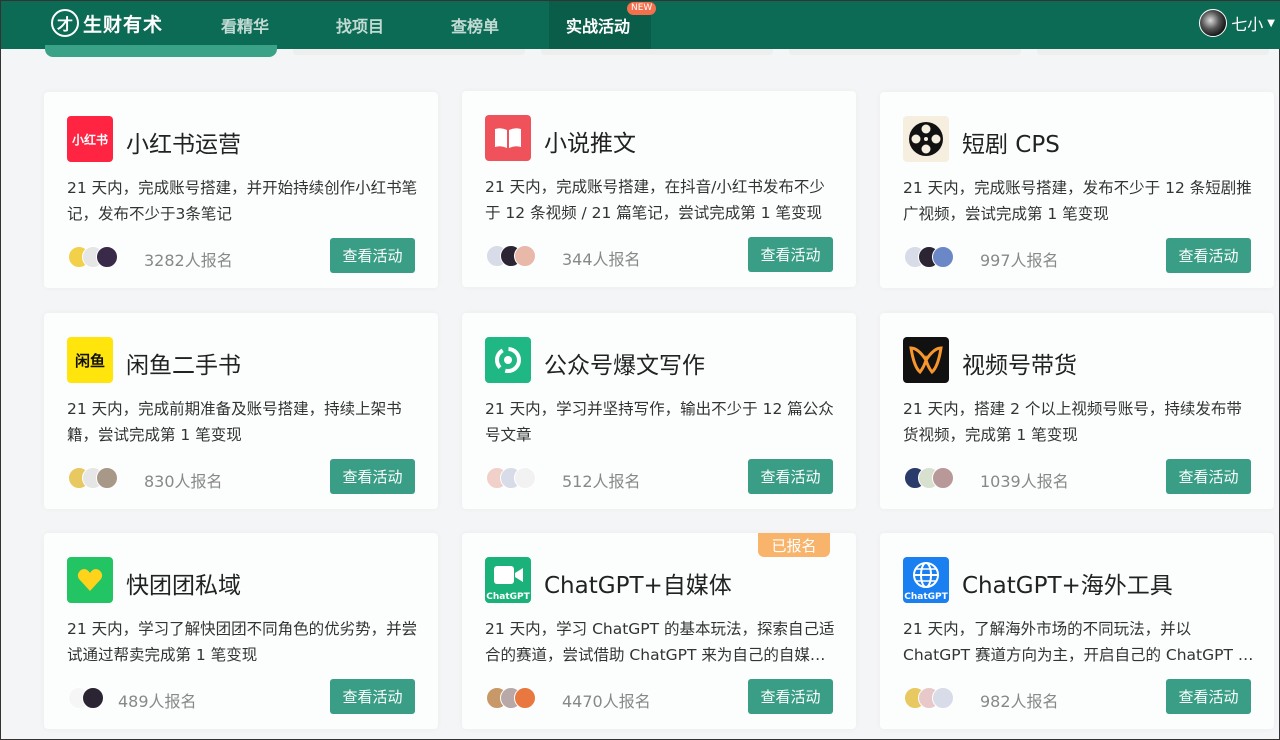 Image resolution: width=1280 pixels, height=740 pixels. Describe the element at coordinates (926, 360) in the screenshot. I see `wechat-channels-icon` at that location.